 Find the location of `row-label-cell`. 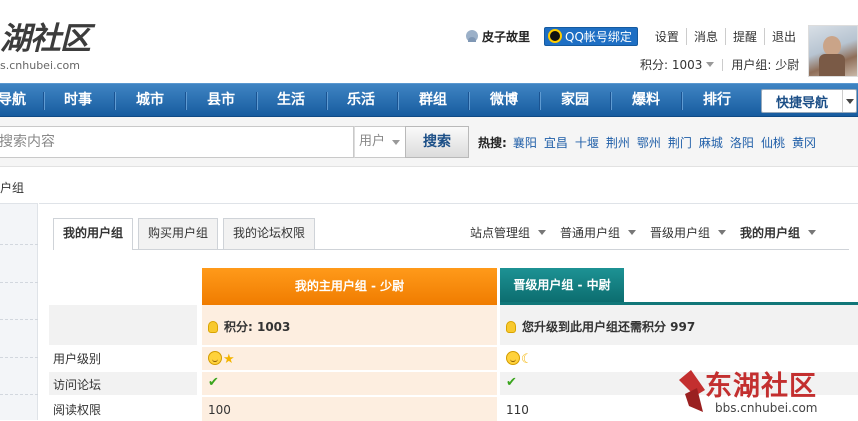

row-label-cell is located at coordinates (123, 325).